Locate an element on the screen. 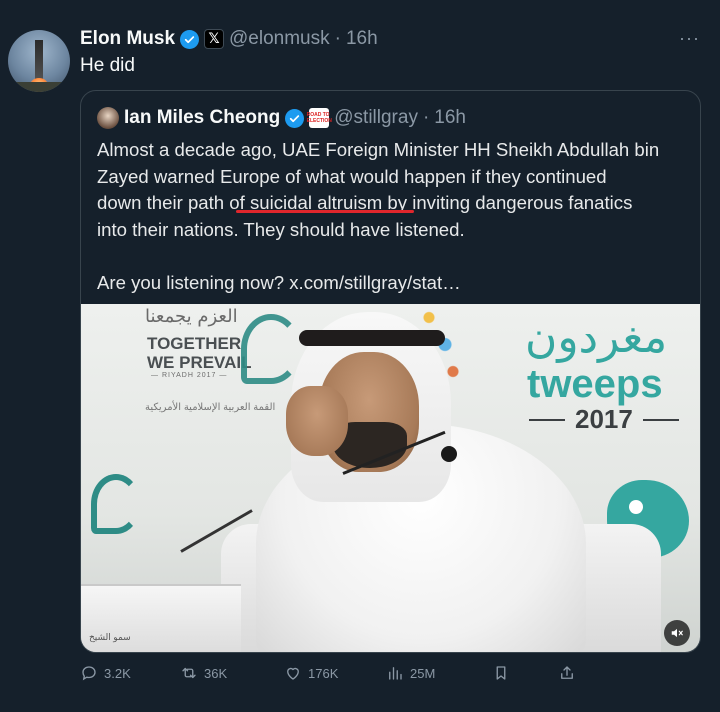 This screenshot has height=712, width=720. analytics-icon is located at coordinates (395, 673).